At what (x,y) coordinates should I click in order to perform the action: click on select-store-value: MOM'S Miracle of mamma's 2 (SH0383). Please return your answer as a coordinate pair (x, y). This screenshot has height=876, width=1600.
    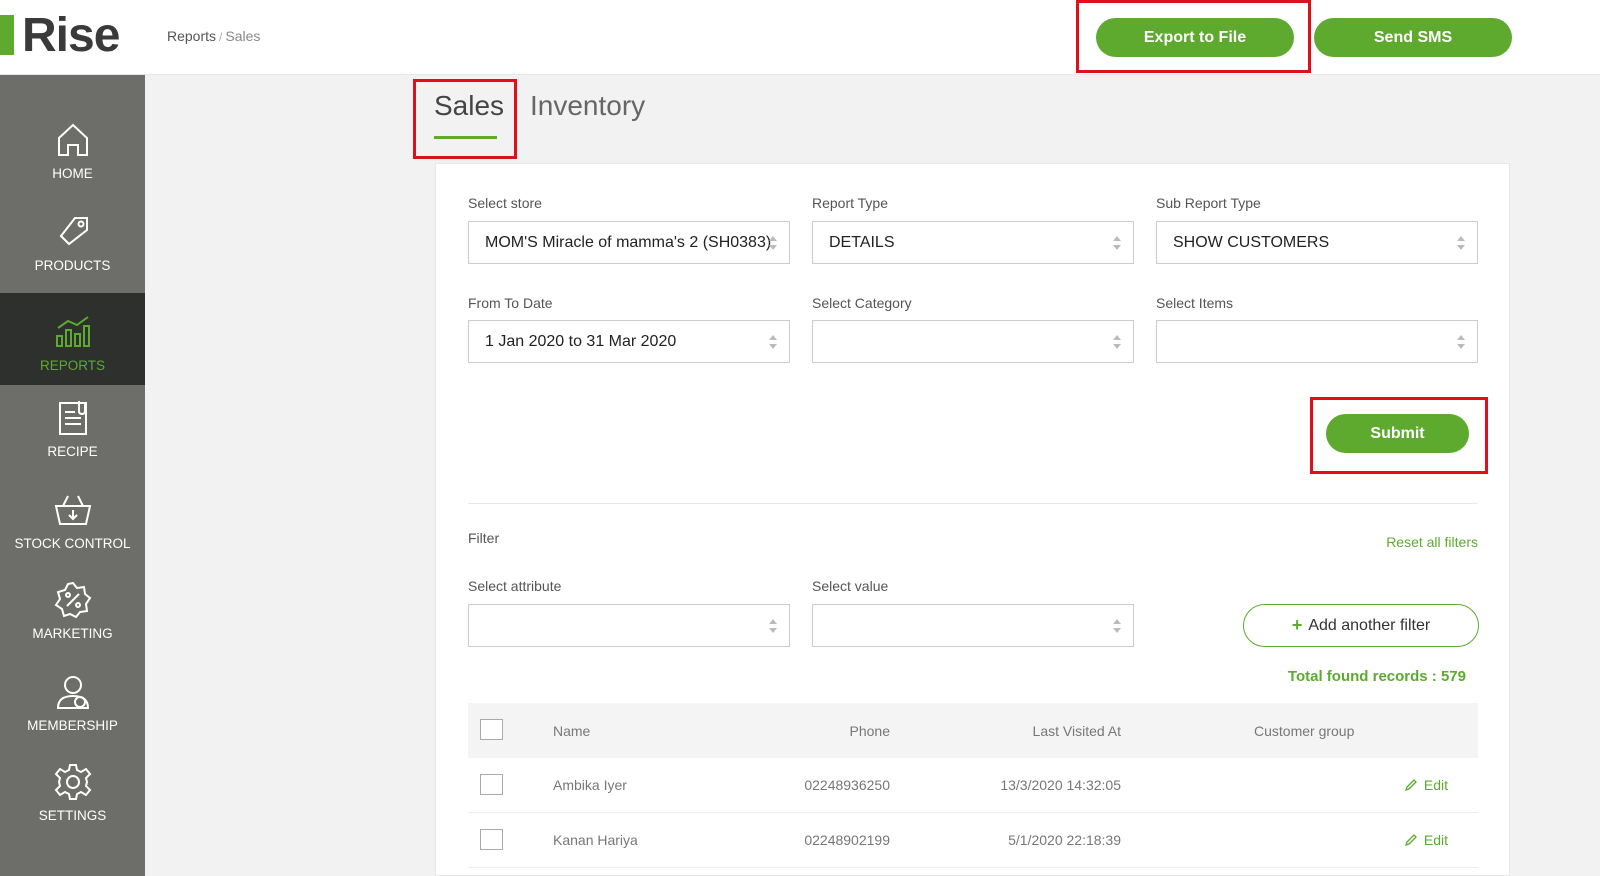
    Looking at the image, I should click on (628, 242).